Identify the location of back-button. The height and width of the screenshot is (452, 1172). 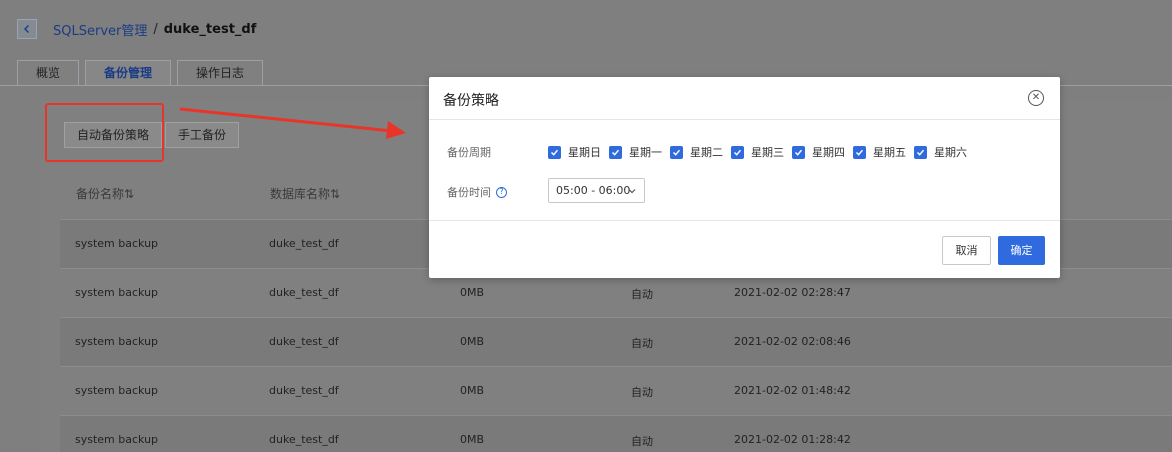
(27, 29).